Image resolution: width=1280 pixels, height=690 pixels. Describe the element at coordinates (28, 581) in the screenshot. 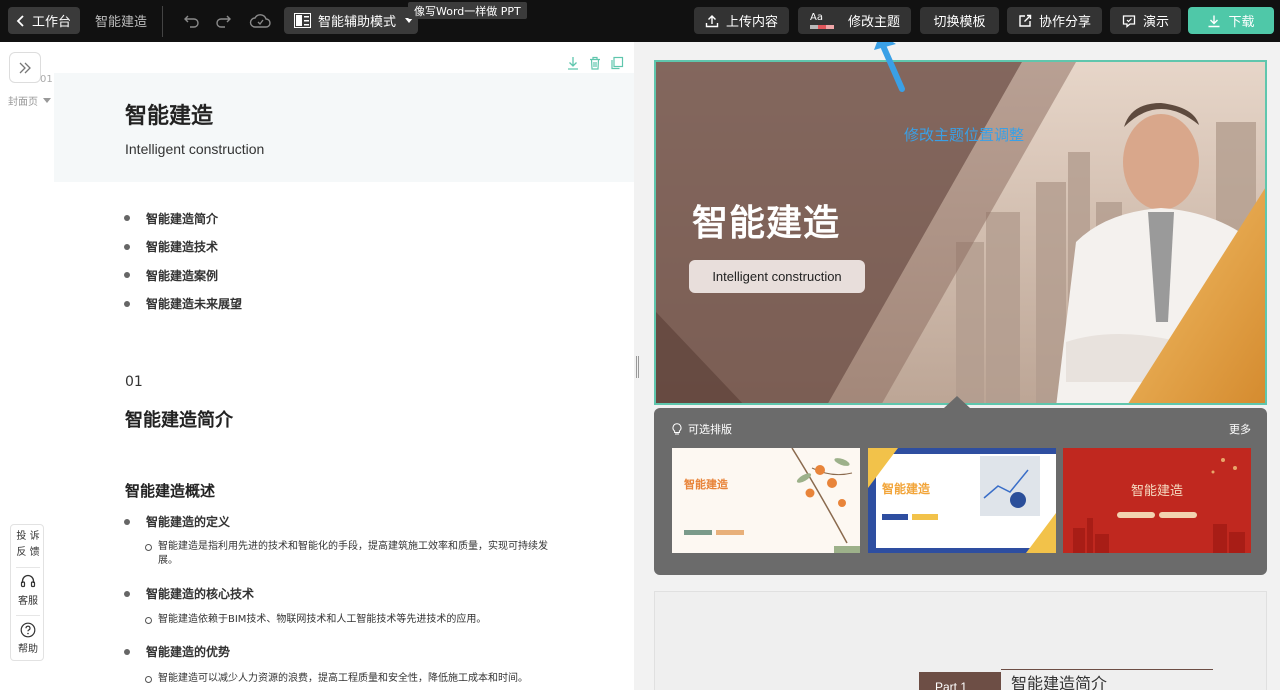

I see `headset-icon` at that location.